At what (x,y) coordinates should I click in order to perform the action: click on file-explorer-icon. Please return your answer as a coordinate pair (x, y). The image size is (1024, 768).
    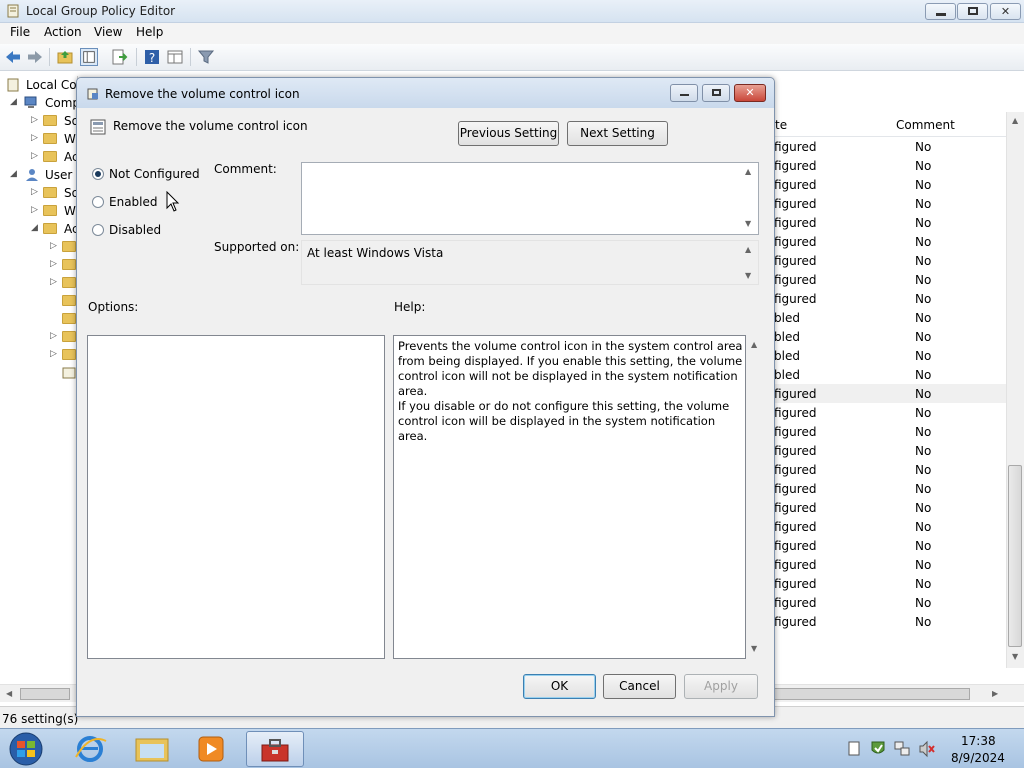
    Looking at the image, I should click on (152, 749).